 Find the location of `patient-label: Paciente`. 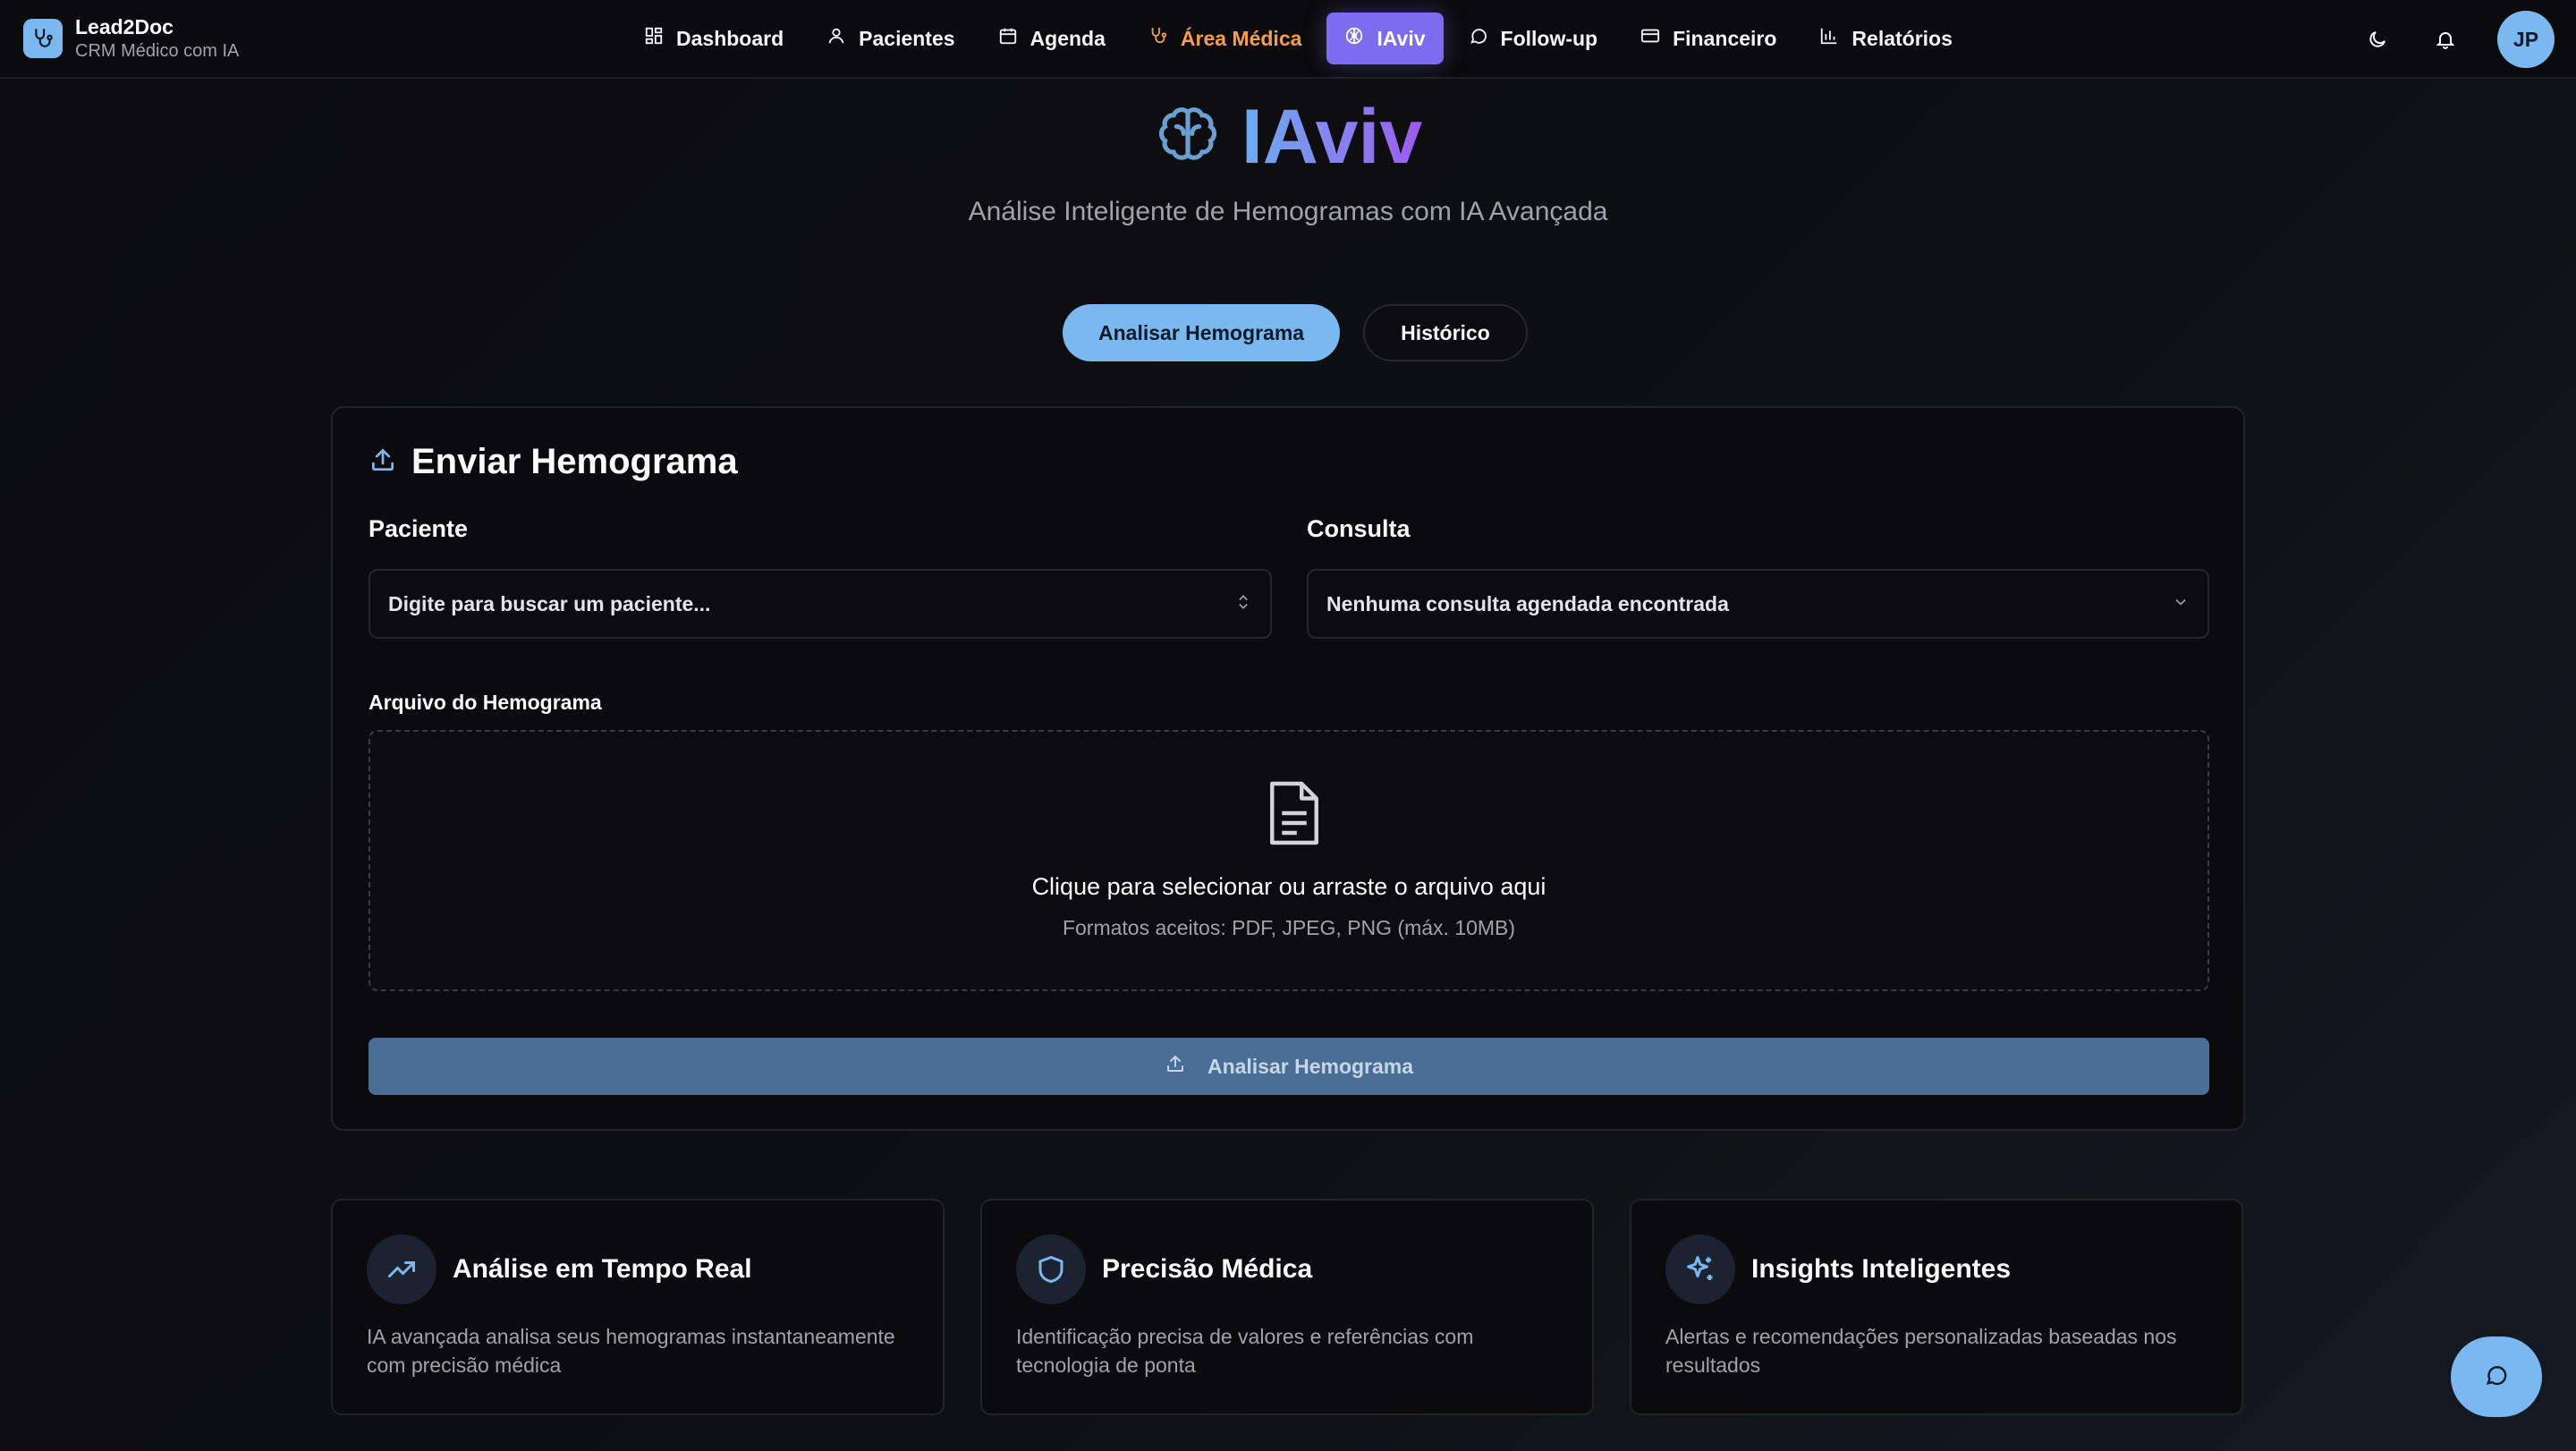

patient-label: Paciente is located at coordinates (419, 529).